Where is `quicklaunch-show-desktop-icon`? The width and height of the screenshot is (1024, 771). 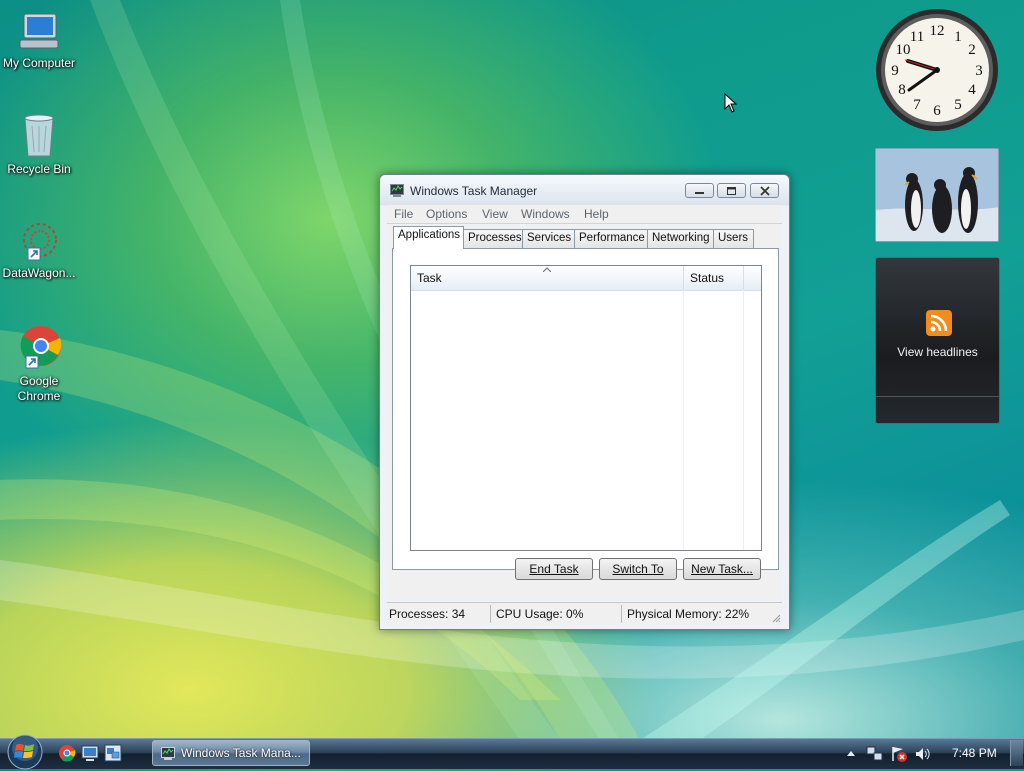
quicklaunch-show-desktop-icon is located at coordinates (90, 753).